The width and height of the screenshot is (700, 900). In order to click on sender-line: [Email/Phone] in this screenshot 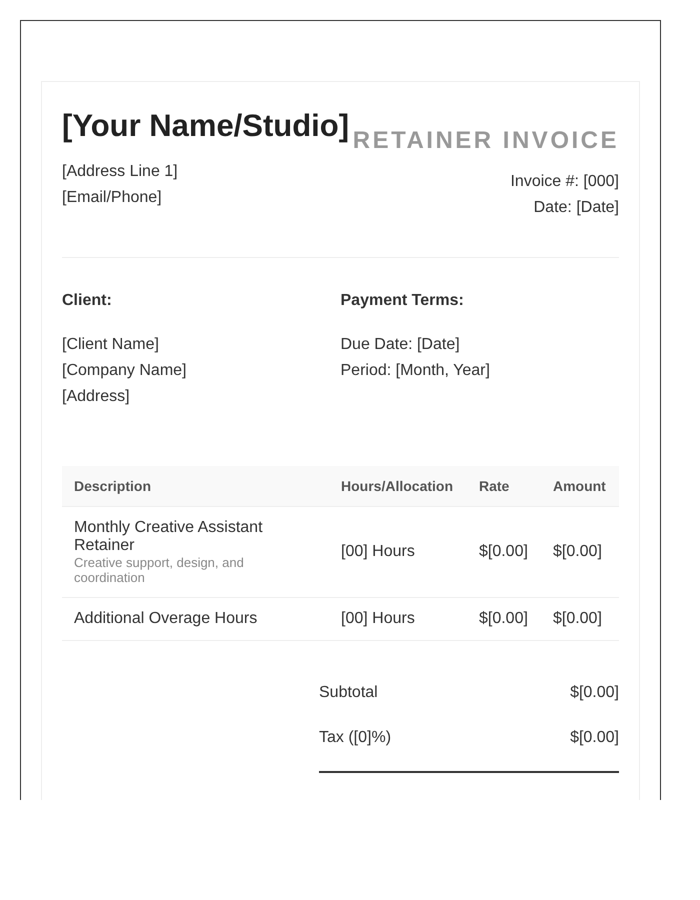, I will do `click(112, 198)`.